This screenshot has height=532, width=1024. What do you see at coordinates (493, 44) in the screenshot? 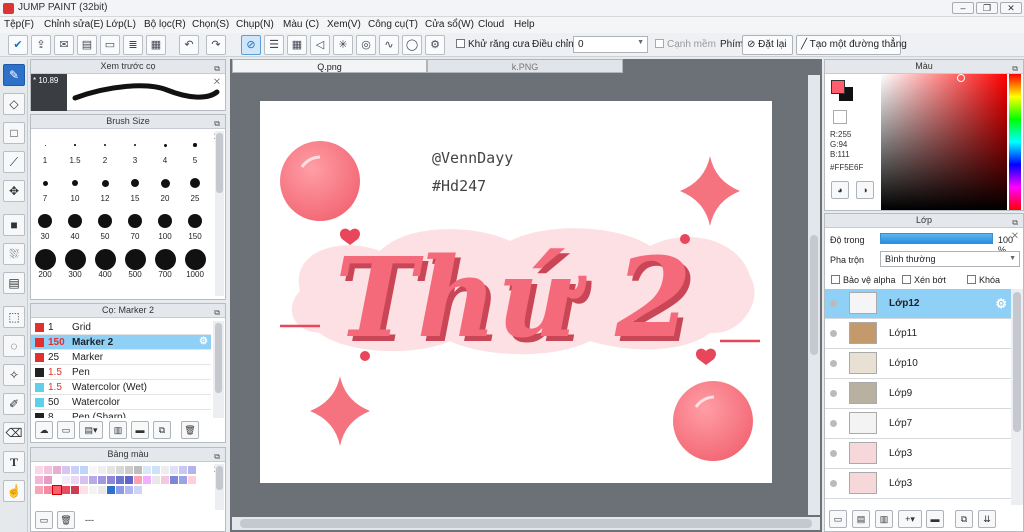
I see `antialias-toggle: Khử răng cưa` at bounding box center [493, 44].